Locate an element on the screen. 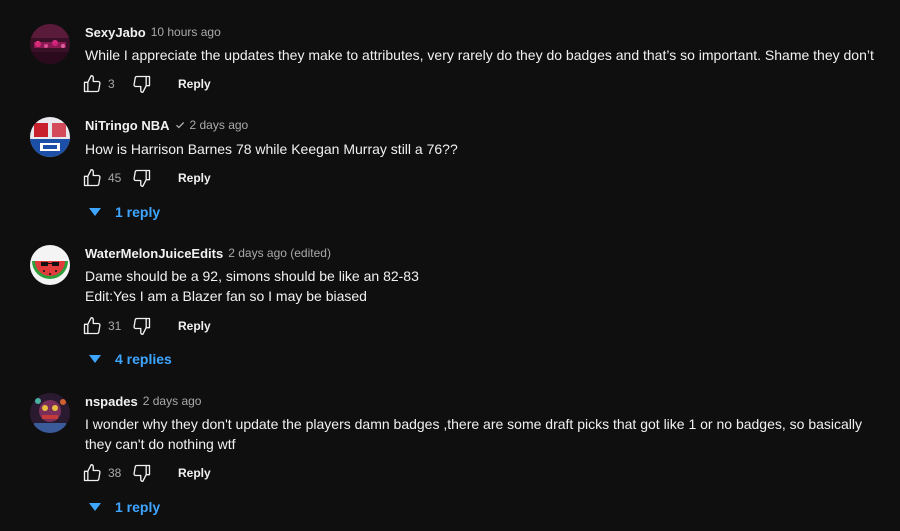  like-count: 45 is located at coordinates (115, 178).